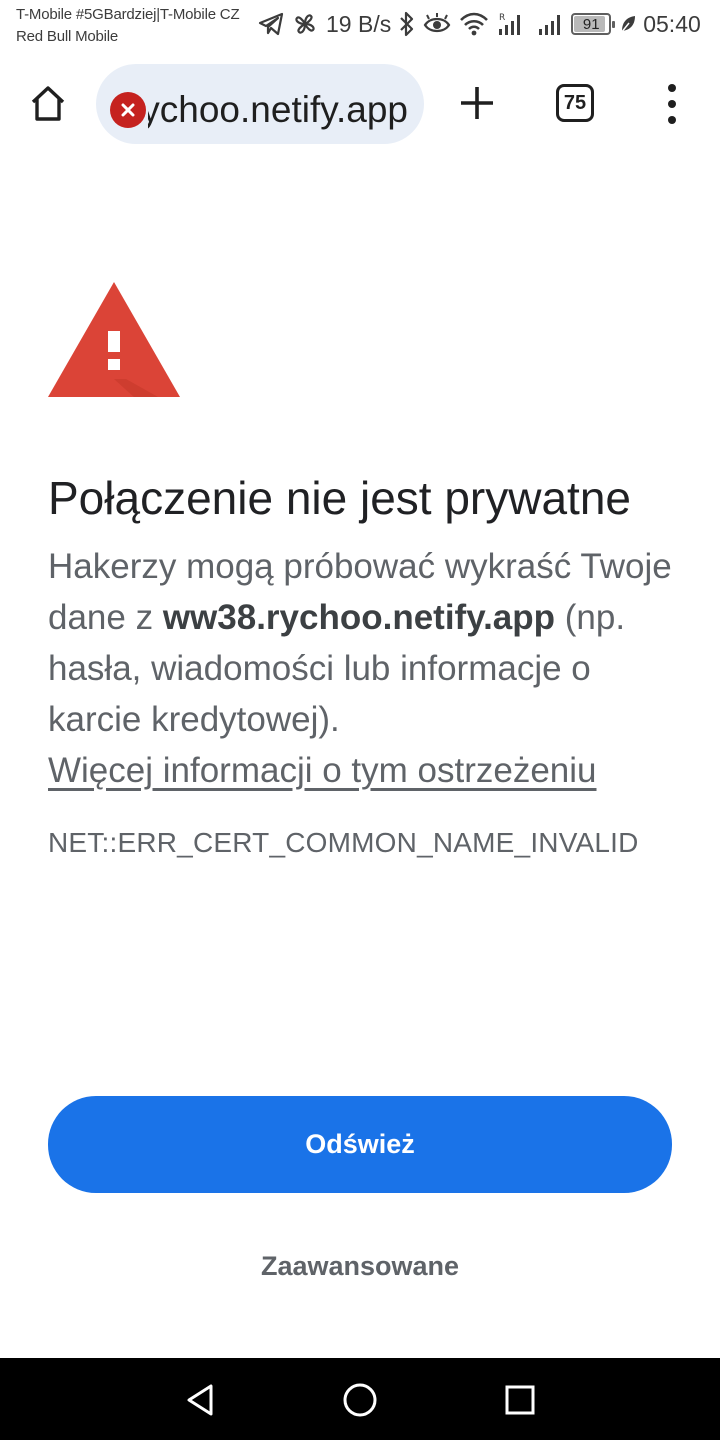 This screenshot has height=1440, width=720. I want to click on eye-comfort-icon, so click(437, 24).